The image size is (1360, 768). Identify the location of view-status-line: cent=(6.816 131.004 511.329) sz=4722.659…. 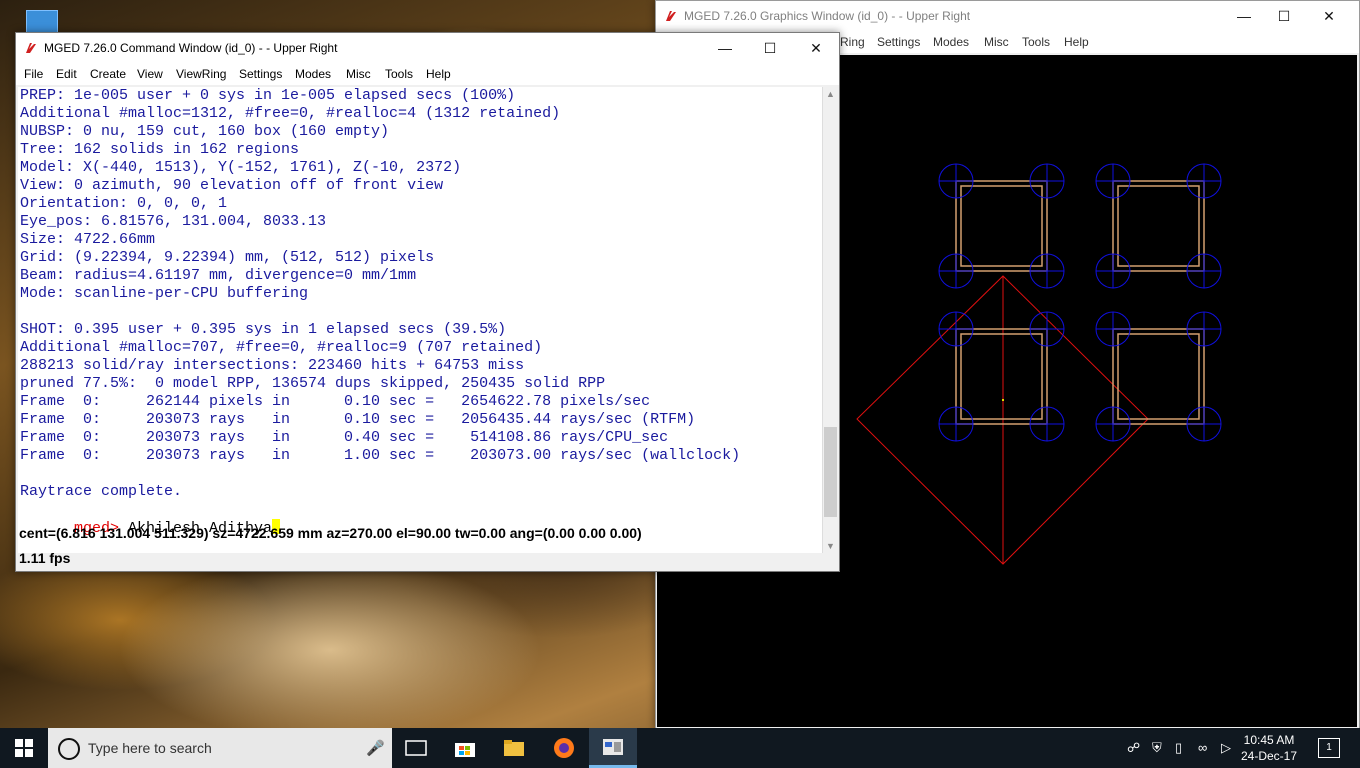
(330, 533).